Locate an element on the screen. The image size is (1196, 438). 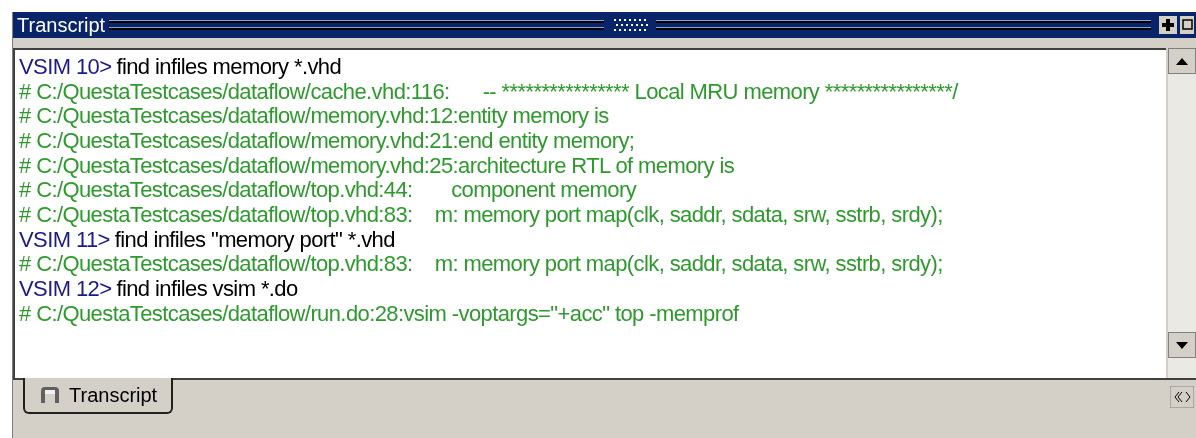
output-text: # C:/QuestaTestcases/dataflow/cache.vhd:116: -- **************** Local MRU memory ****************/ is located at coordinates (488, 92).